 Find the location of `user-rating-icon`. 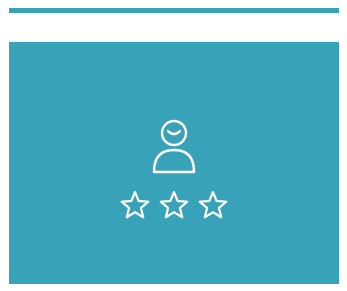

user-rating-icon is located at coordinates (174, 169).